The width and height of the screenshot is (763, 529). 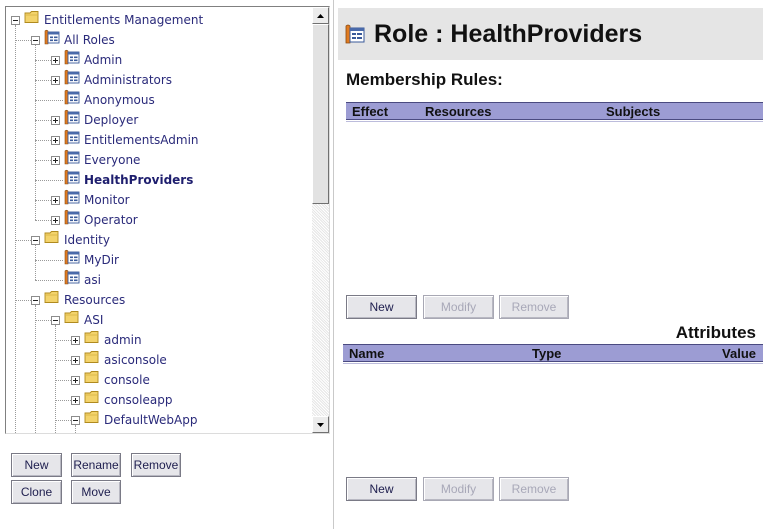 I want to click on tree-item-deployer: Deployer, so click(x=94, y=120).